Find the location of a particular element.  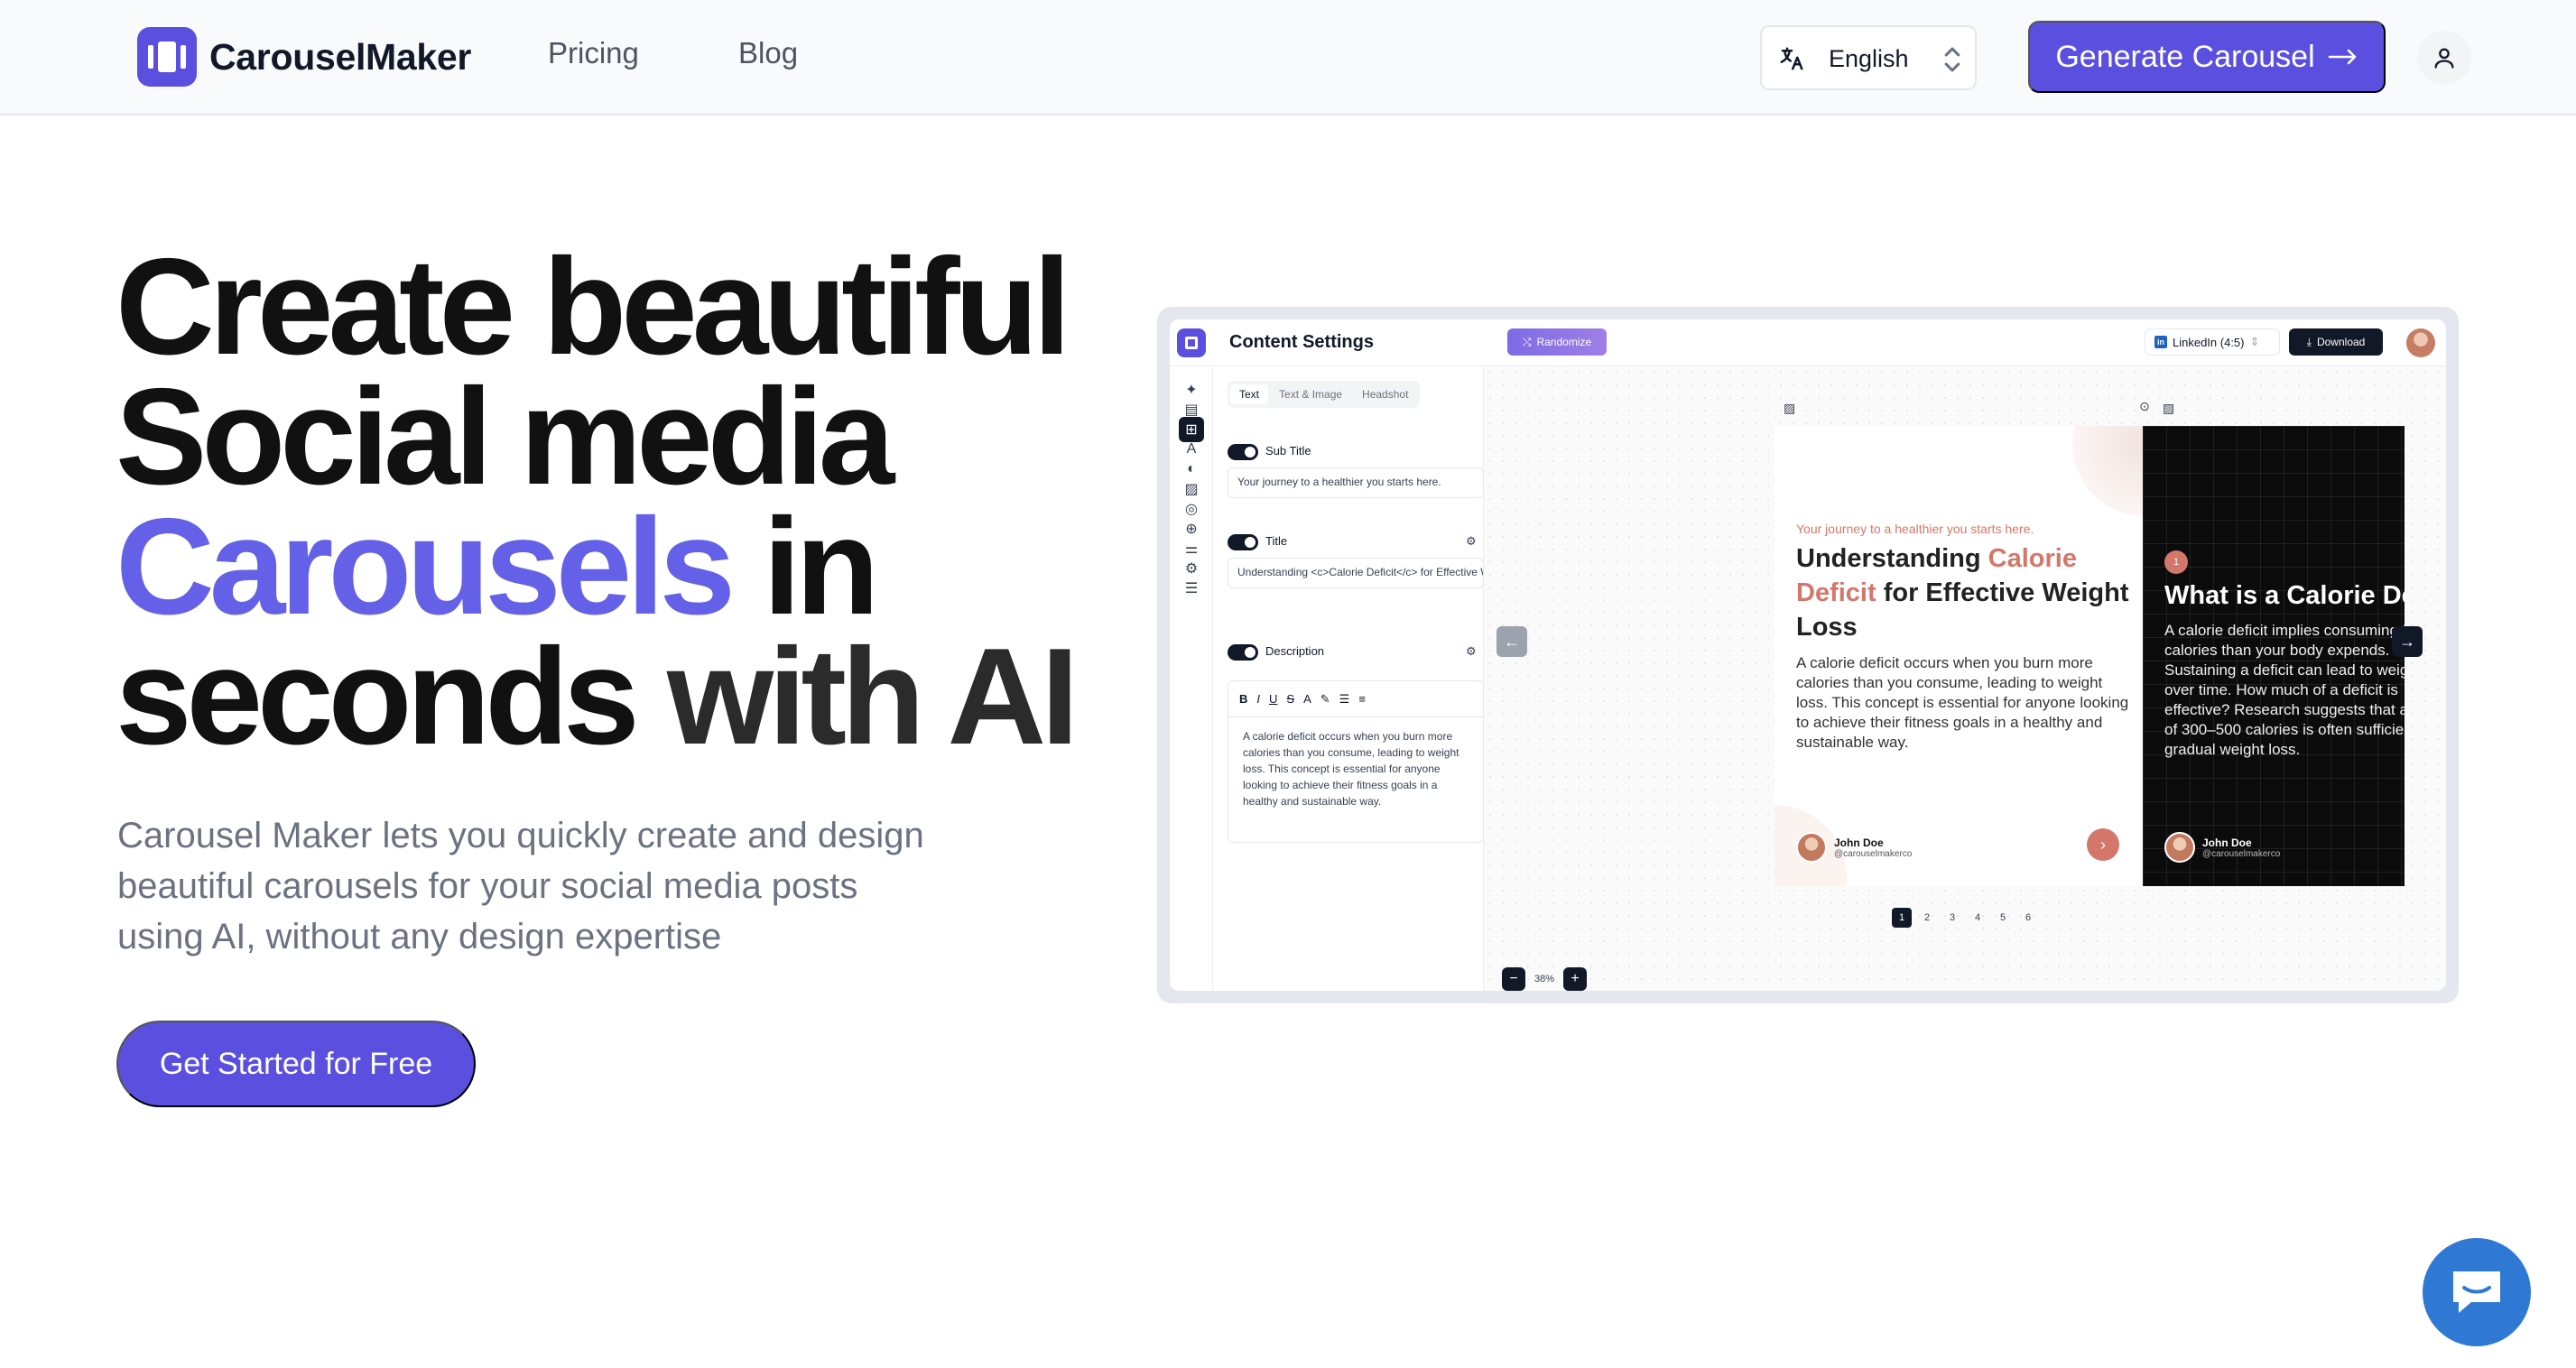

translate-icon is located at coordinates (1791, 58).